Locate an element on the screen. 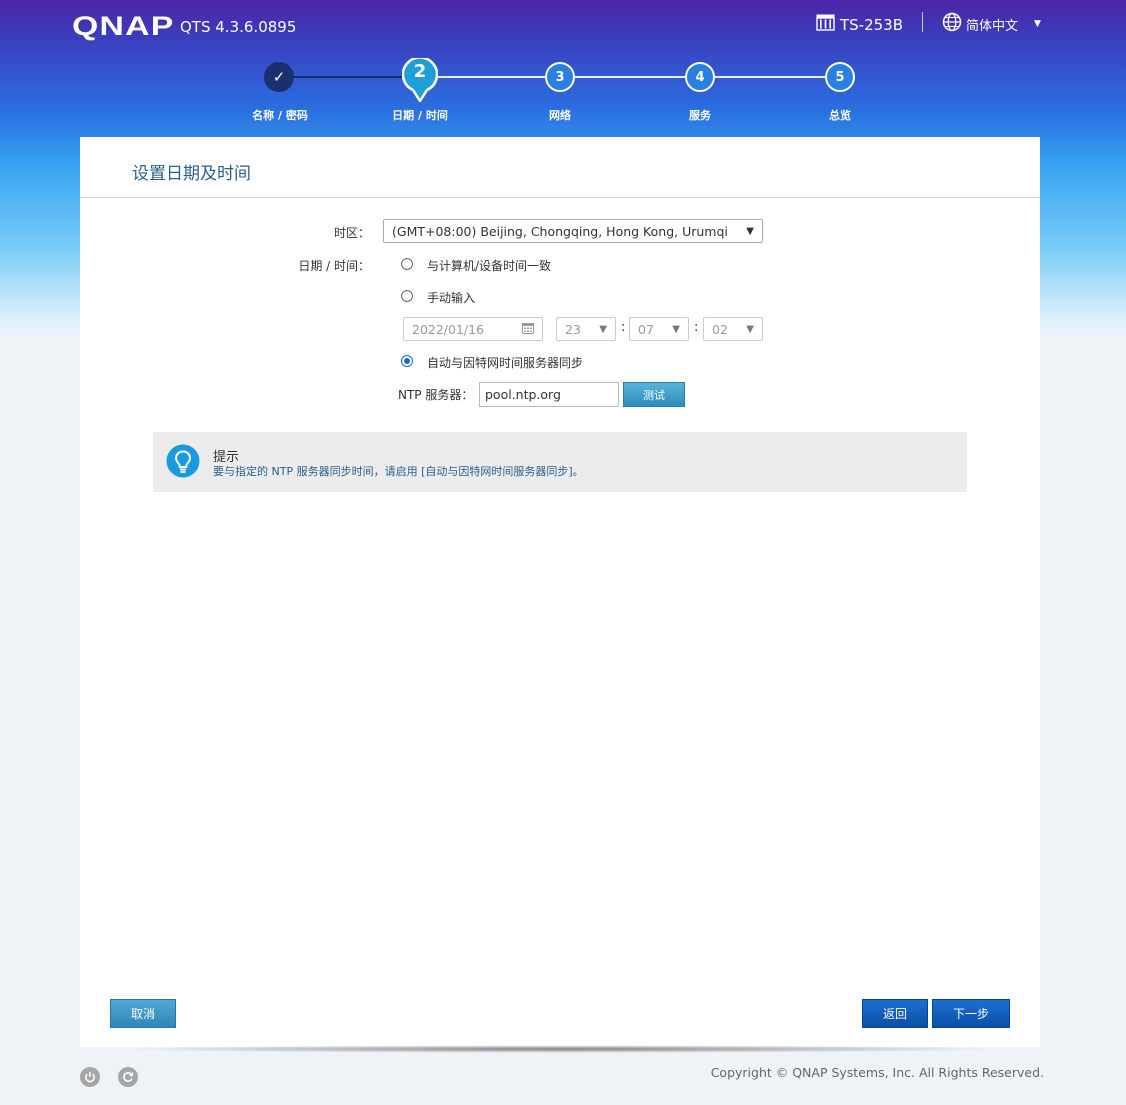  step-2-label: 日期 / 时间 is located at coordinates (420, 115).